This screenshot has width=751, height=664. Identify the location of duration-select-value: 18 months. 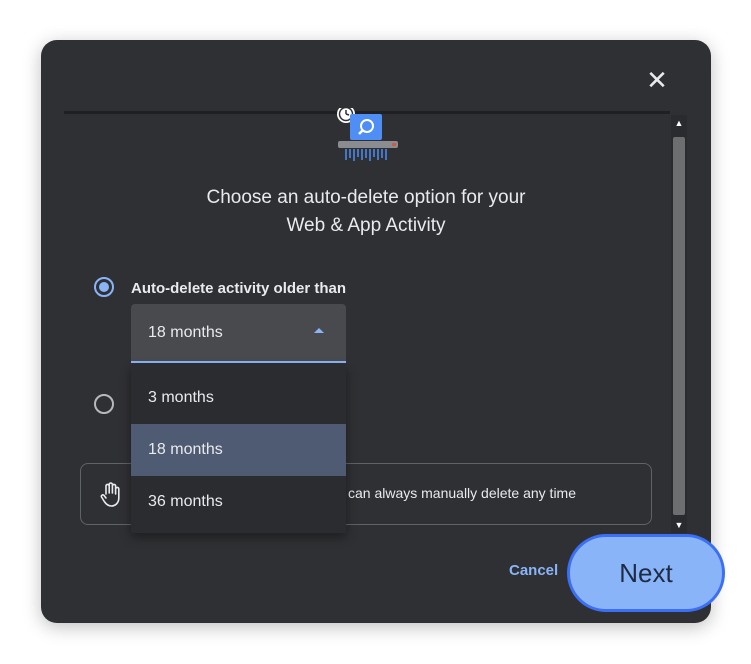
(185, 332).